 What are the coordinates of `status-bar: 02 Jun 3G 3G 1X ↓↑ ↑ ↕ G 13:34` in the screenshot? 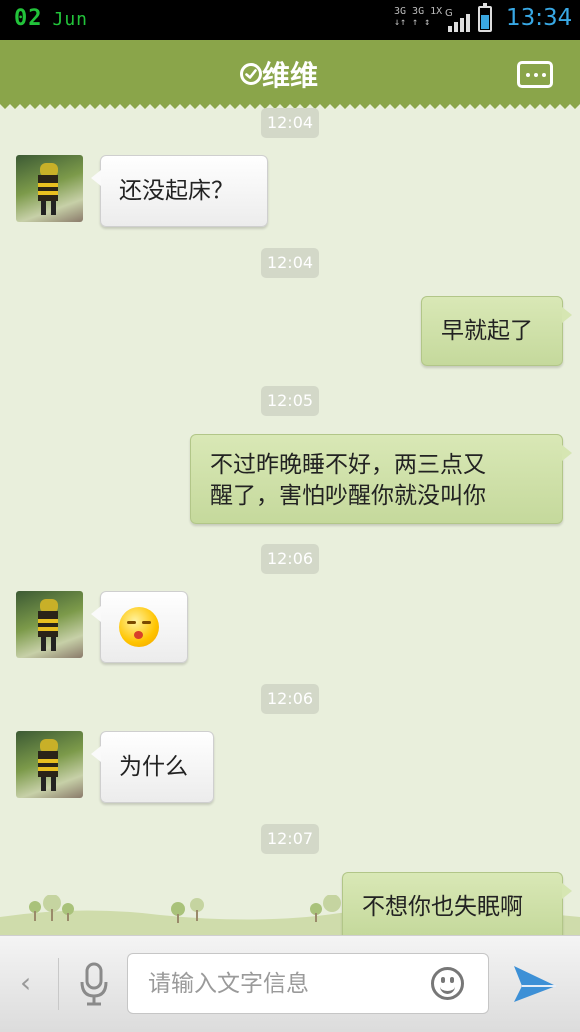 It's located at (290, 20).